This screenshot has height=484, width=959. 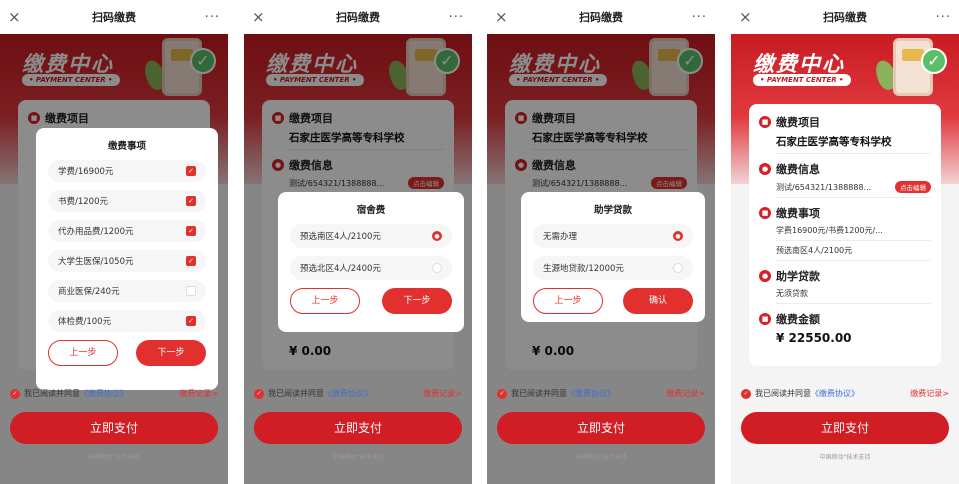 I want to click on fee-option: 大学生医保/1050元 ✓, so click(x=127, y=261).